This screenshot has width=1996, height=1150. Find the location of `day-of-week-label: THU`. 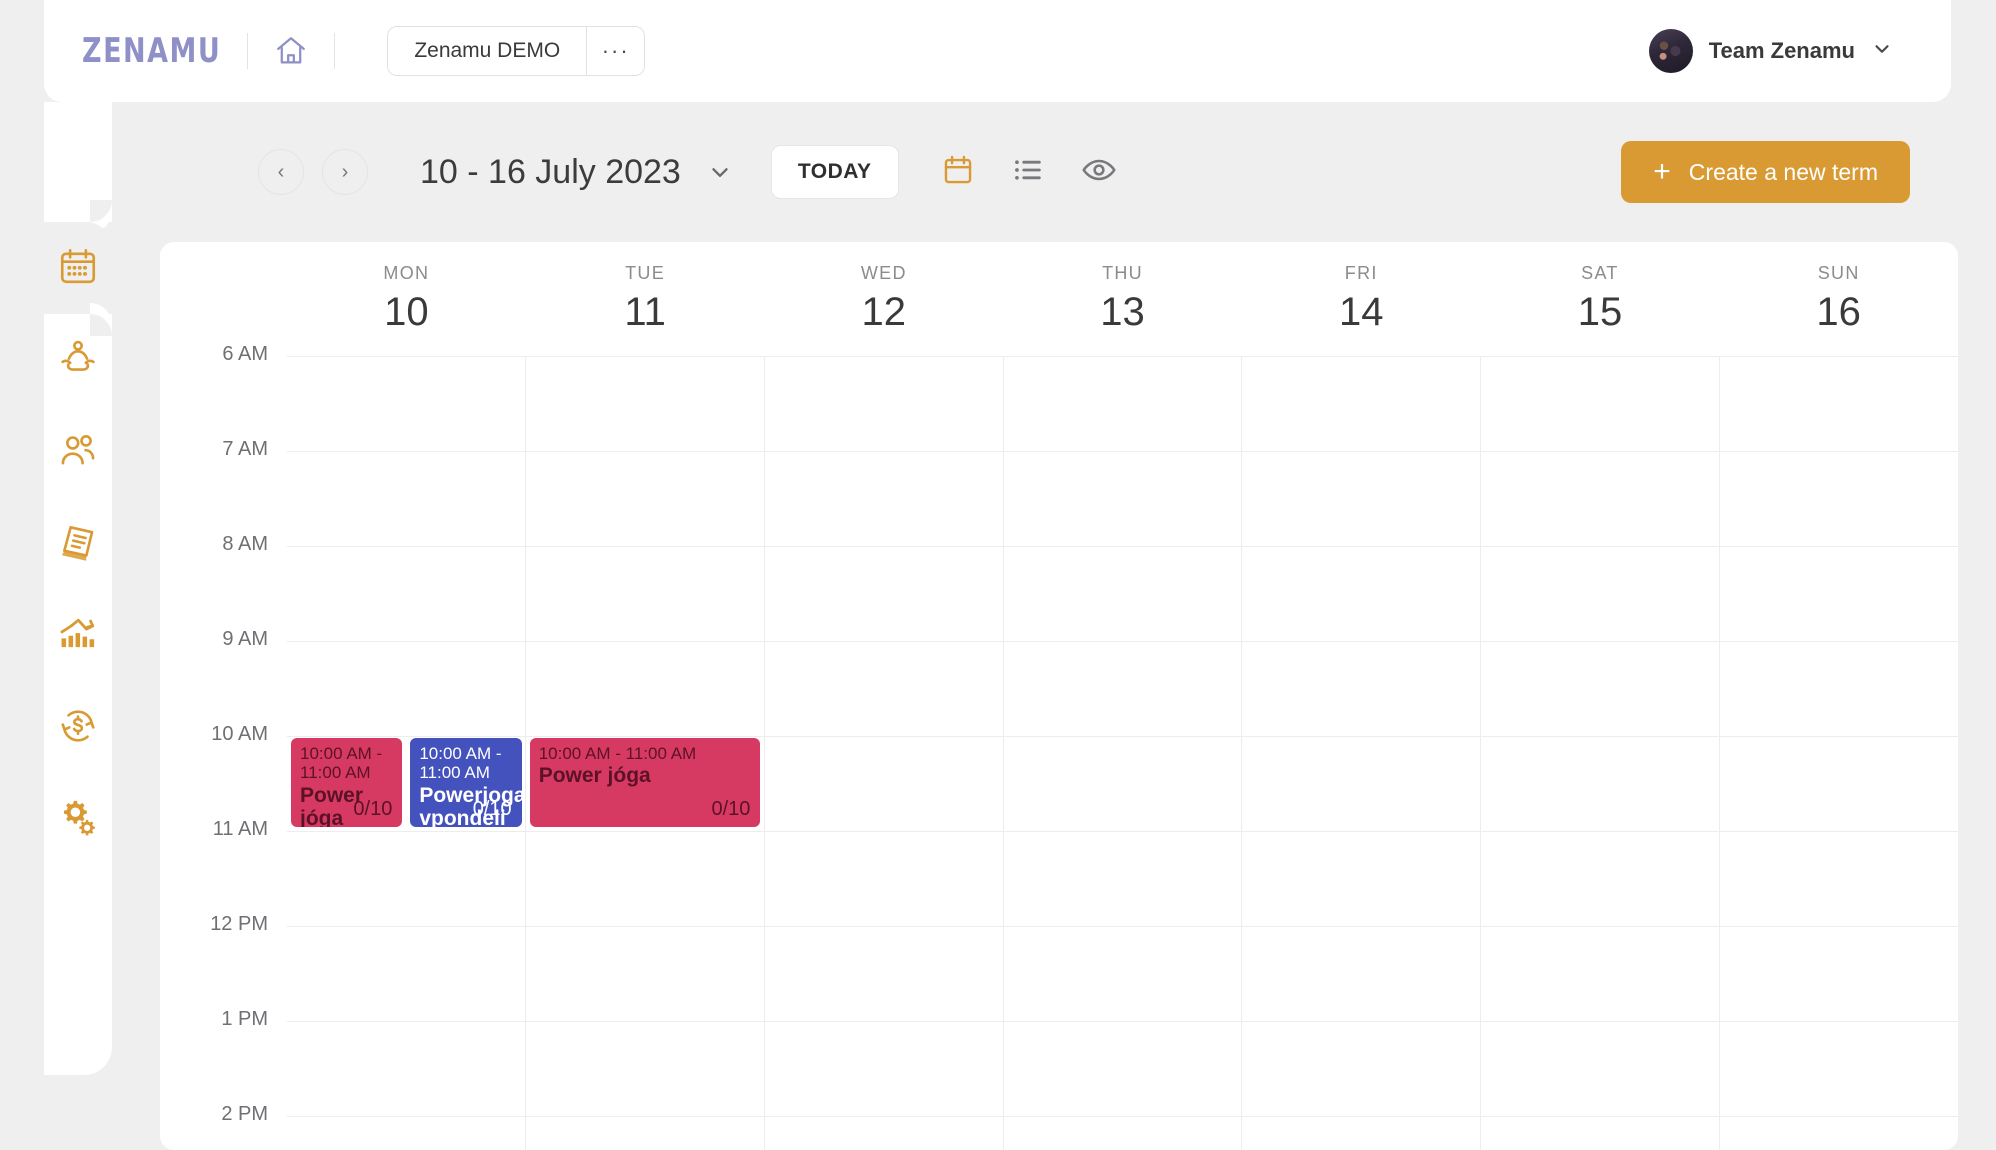

day-of-week-label: THU is located at coordinates (1122, 273).